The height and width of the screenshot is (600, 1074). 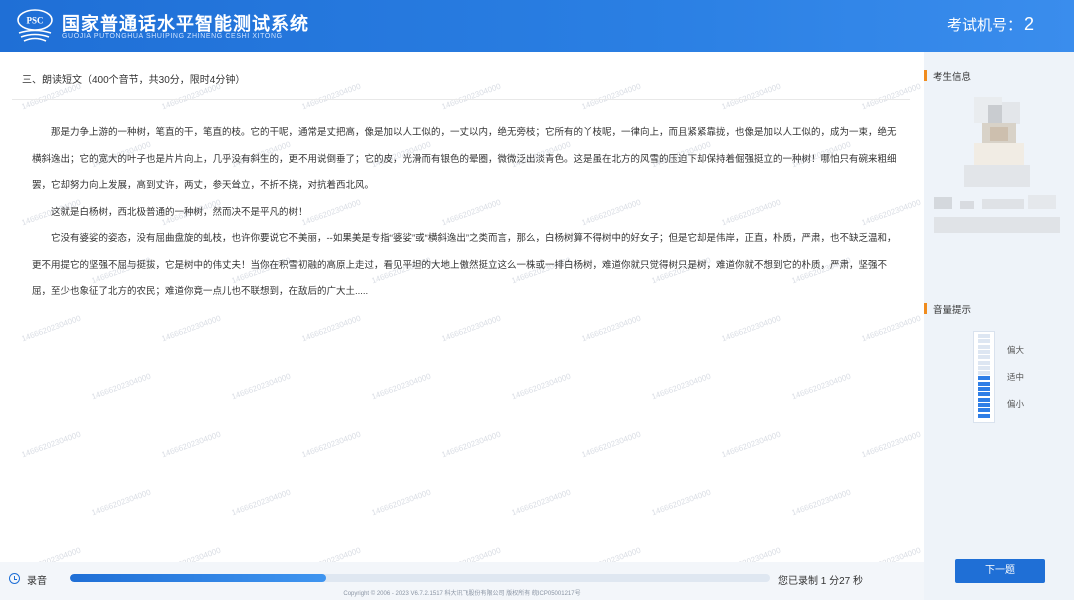 I want to click on recording-progress-fill, so click(x=198, y=578).